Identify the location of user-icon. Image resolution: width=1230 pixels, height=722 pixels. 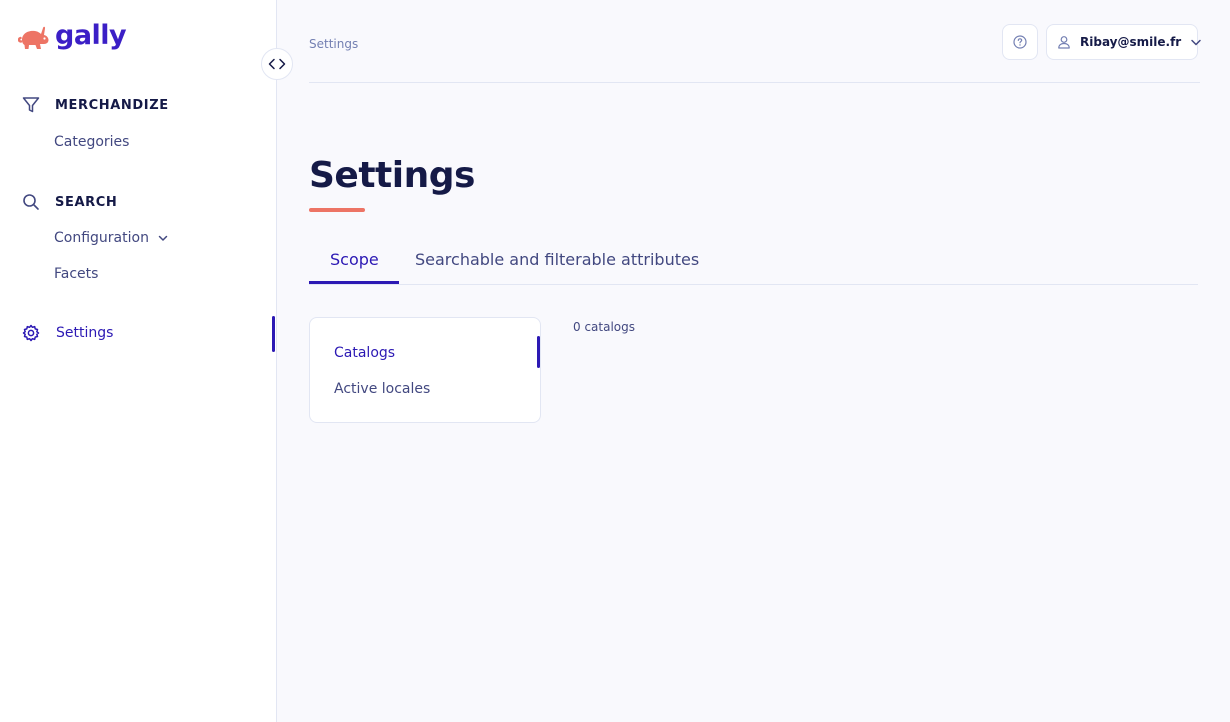
(1064, 42).